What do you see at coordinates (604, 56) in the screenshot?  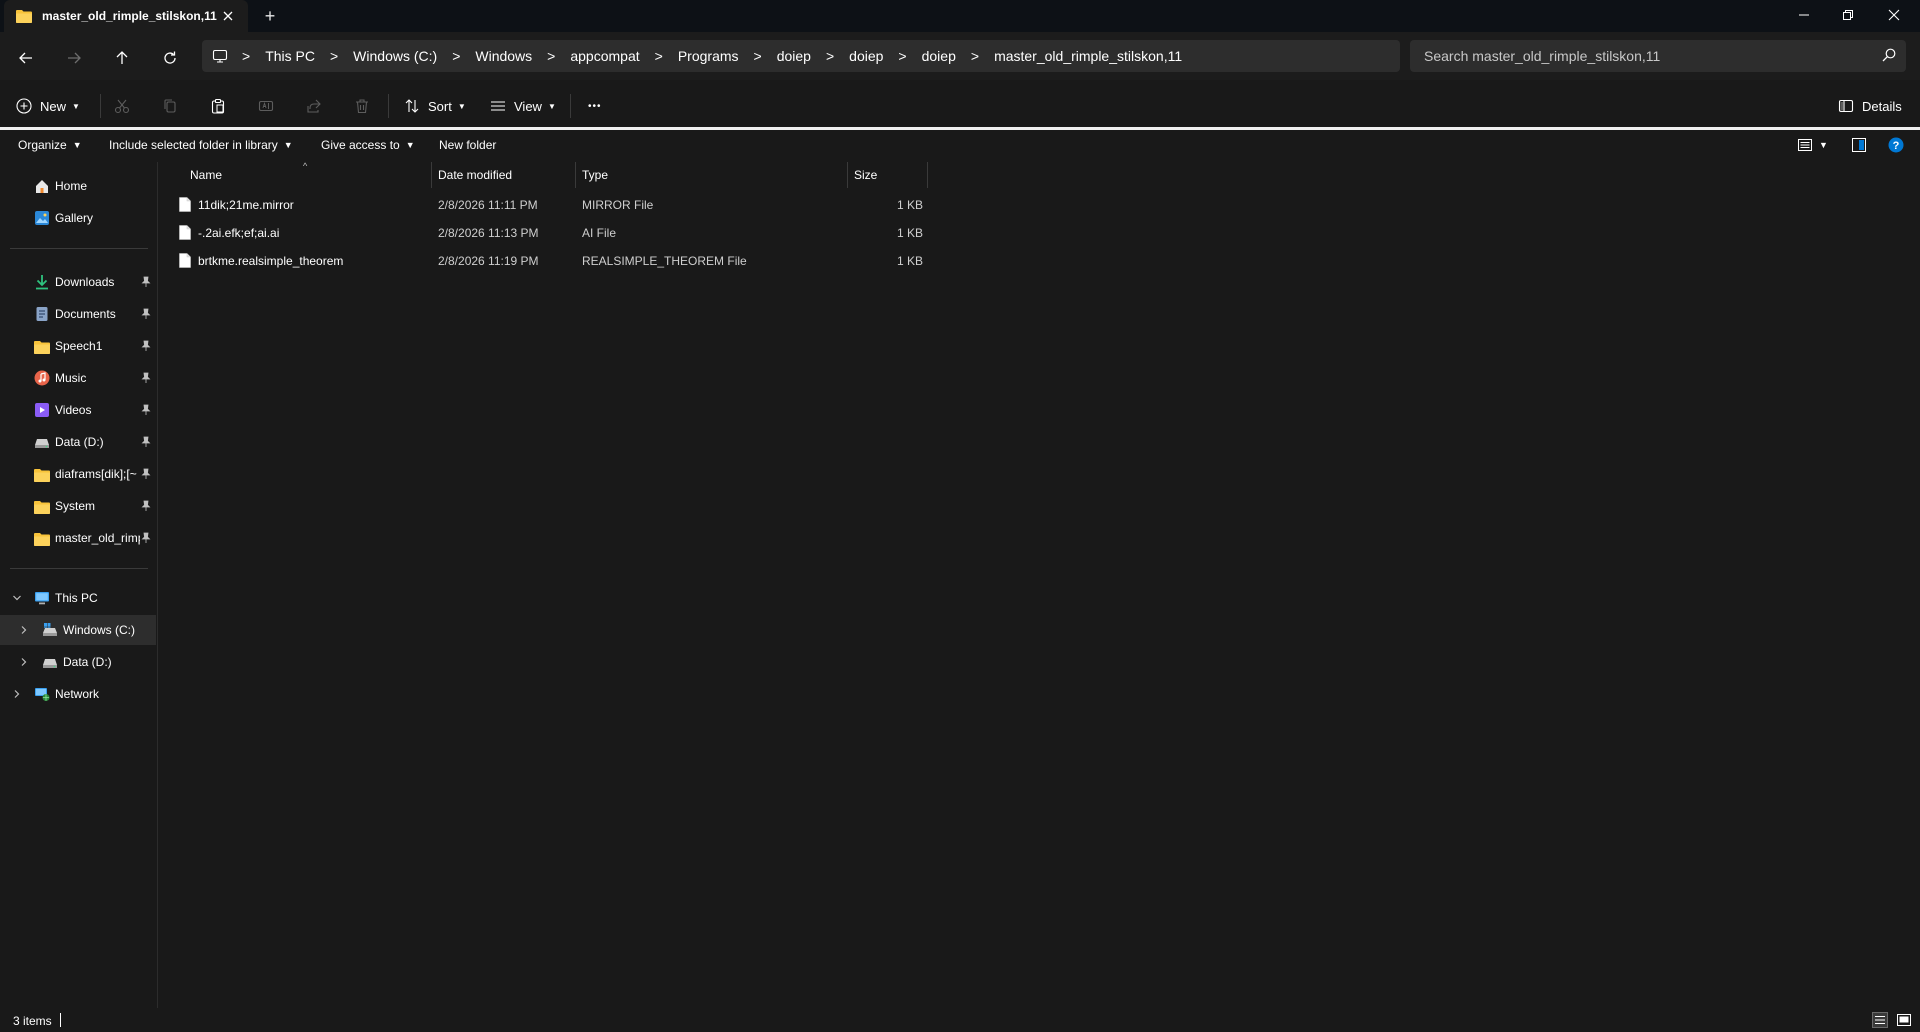 I see `breadcrumb-appcompat: appcompat` at bounding box center [604, 56].